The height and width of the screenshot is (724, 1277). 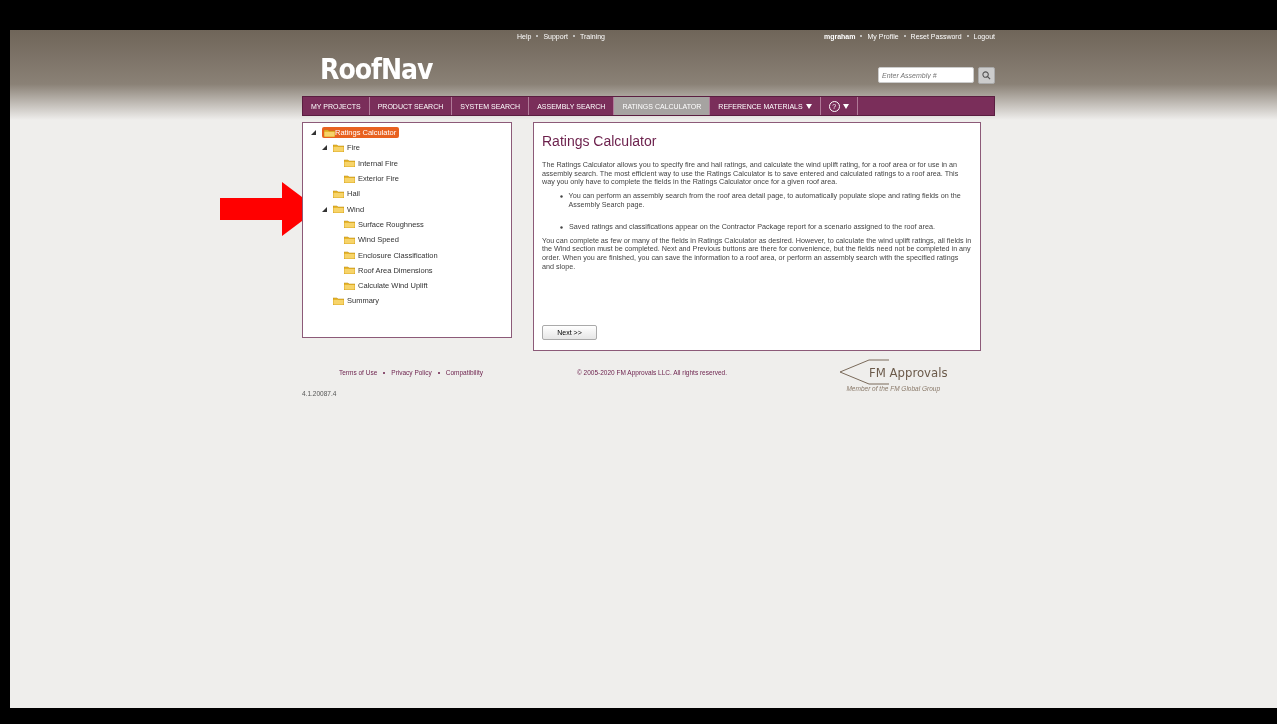 I want to click on page-title: Ratings Calculator, so click(x=600, y=141).